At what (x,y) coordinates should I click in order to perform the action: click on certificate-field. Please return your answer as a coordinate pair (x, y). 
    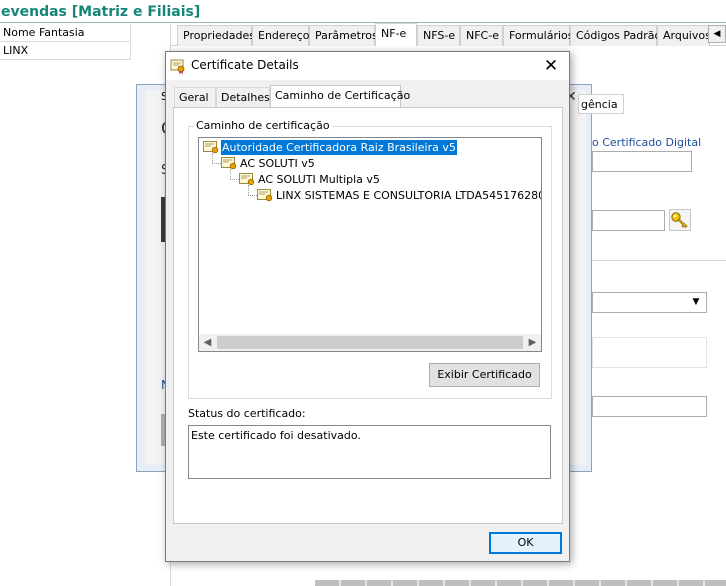
    Looking at the image, I should click on (642, 161).